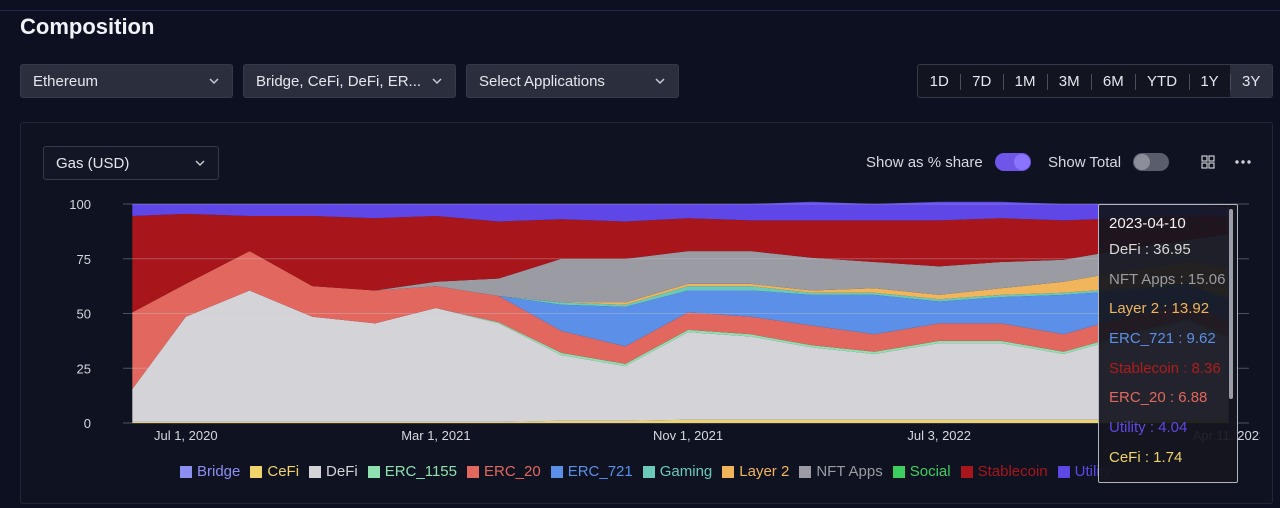  I want to click on tooltip-row-utility: Utility : 4.04, so click(1148, 428).